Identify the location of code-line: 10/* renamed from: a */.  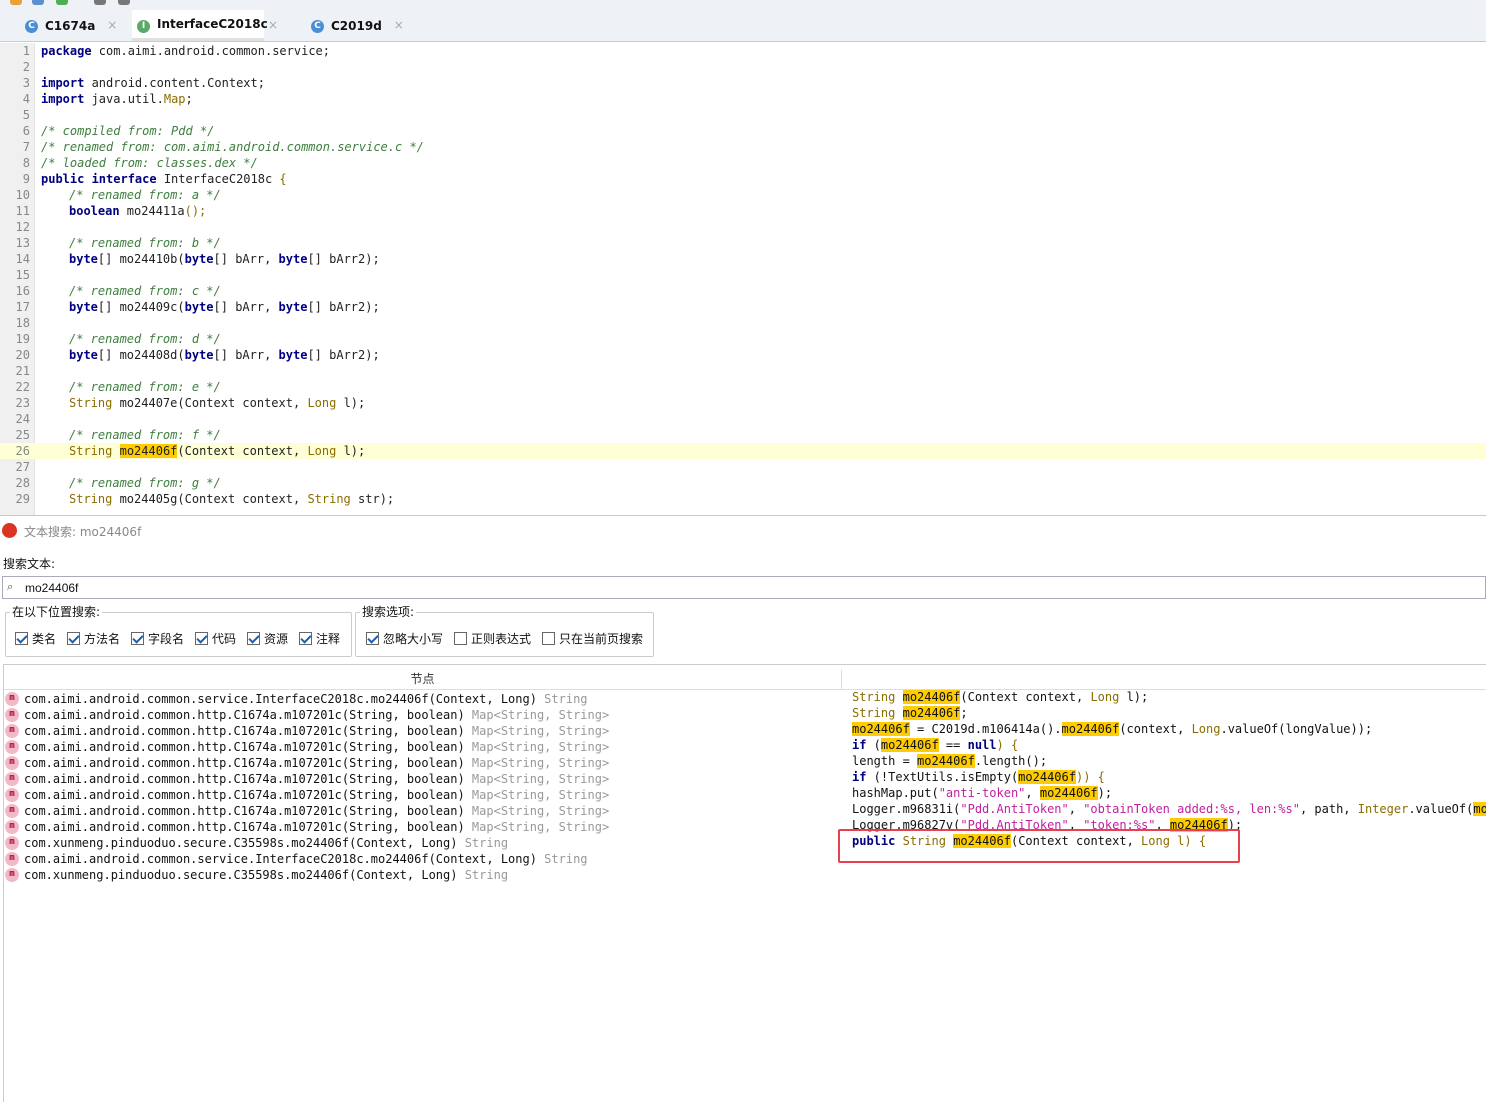
(118, 195).